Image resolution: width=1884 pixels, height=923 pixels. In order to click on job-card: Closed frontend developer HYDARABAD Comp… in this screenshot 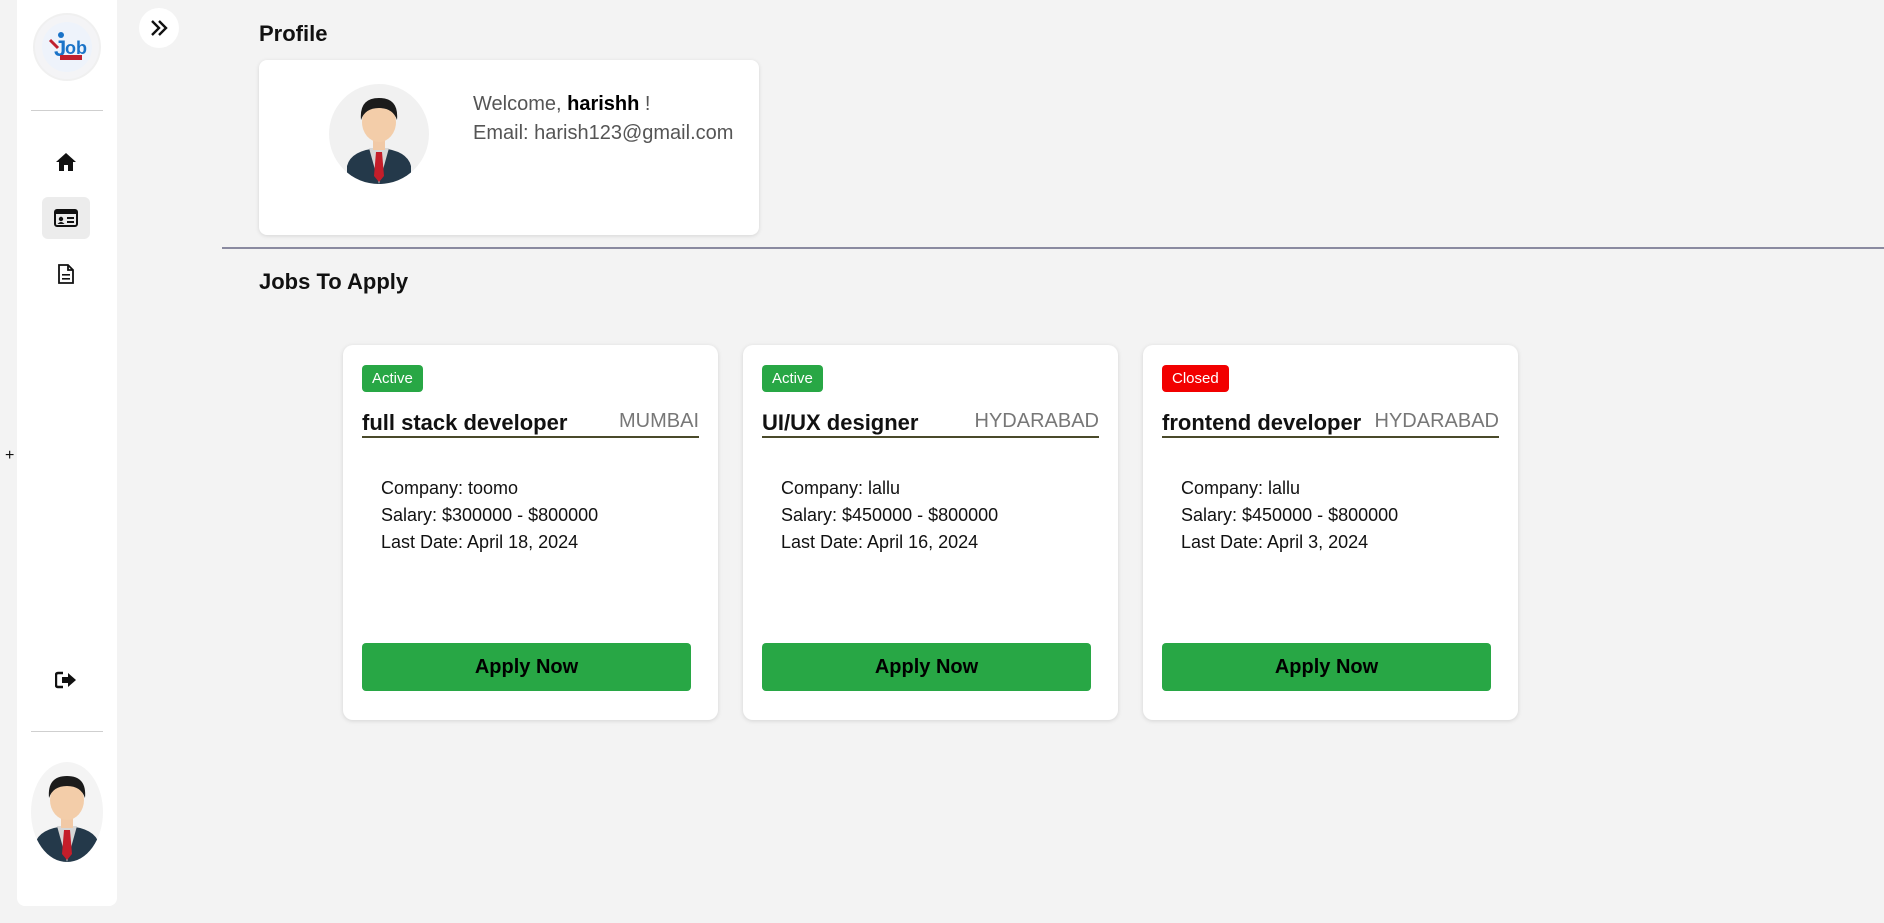, I will do `click(1330, 532)`.